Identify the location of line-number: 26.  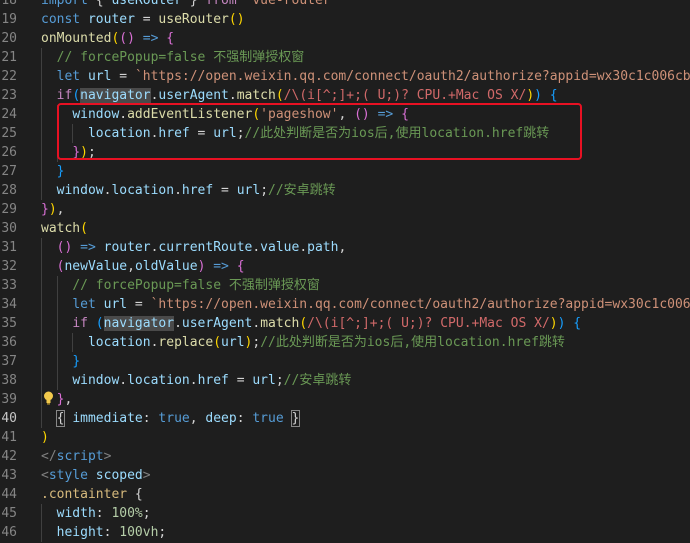
(9, 152).